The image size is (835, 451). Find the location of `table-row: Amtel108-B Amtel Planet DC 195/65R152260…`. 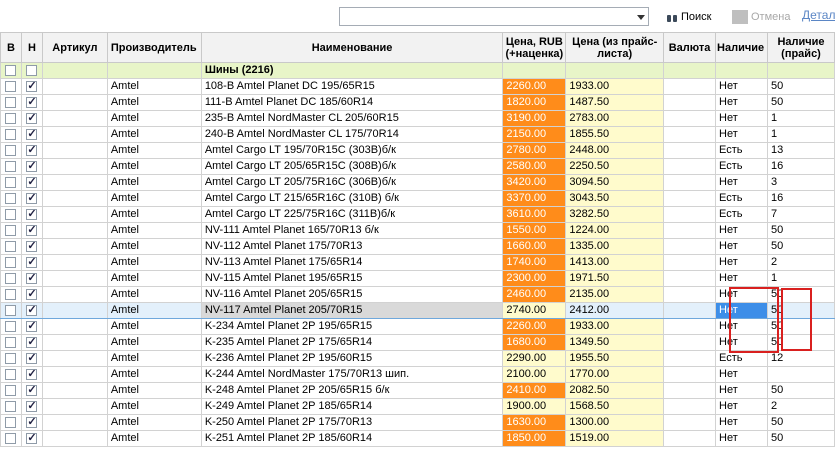

table-row: Amtel108-B Amtel Planet DC 195/65R152260… is located at coordinates (417, 86).